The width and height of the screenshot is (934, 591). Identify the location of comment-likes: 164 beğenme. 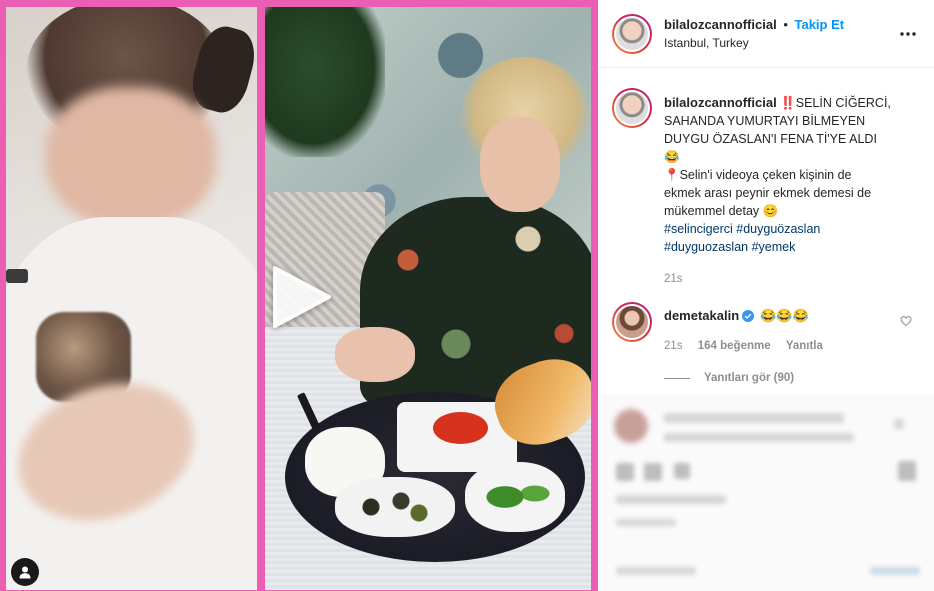
(734, 346).